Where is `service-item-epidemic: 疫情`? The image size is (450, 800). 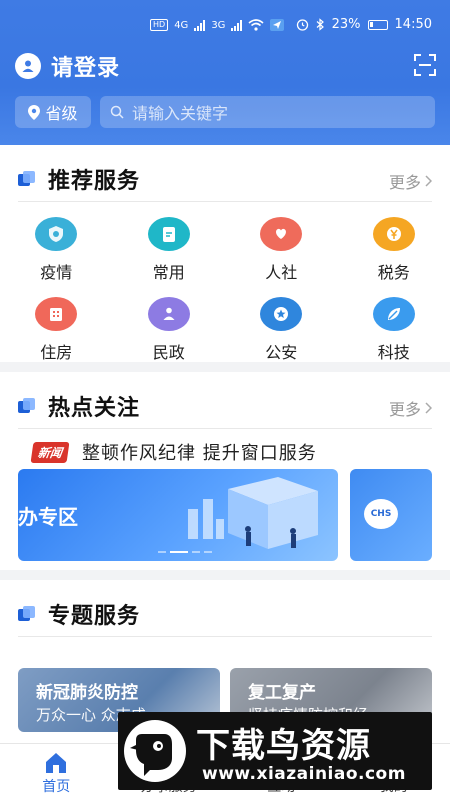 service-item-epidemic: 疫情 is located at coordinates (56, 257).